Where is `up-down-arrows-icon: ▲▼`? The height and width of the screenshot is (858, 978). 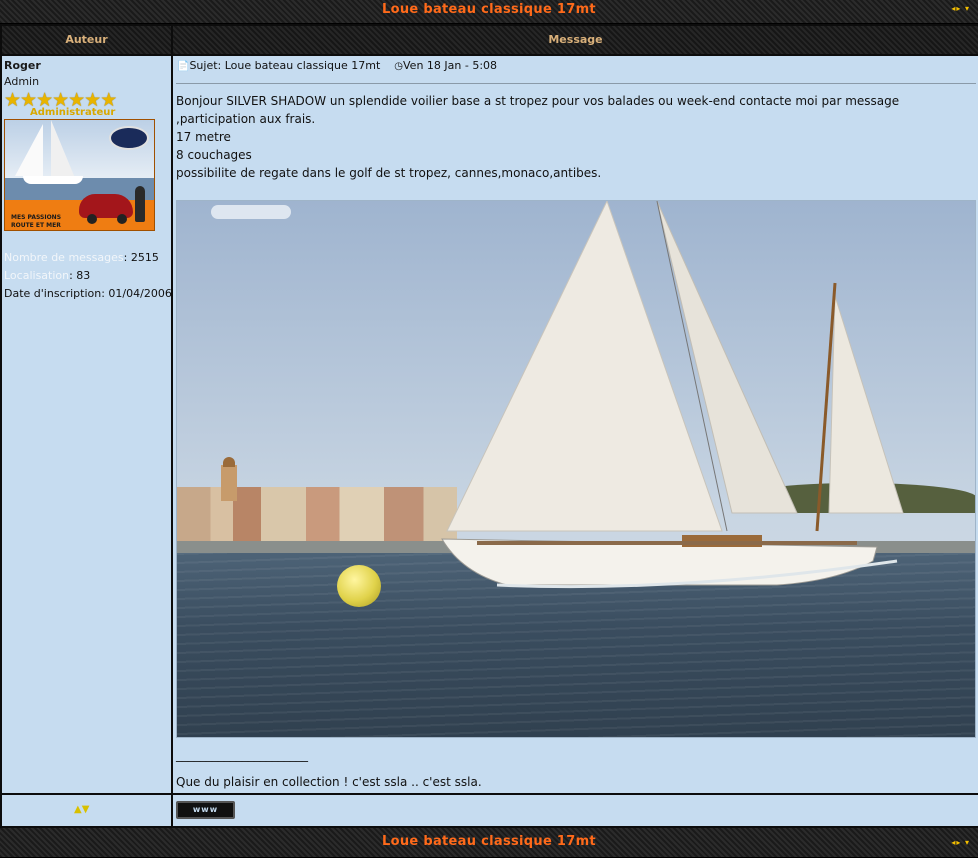
up-down-arrows-icon: ▲▼ is located at coordinates (81, 809).